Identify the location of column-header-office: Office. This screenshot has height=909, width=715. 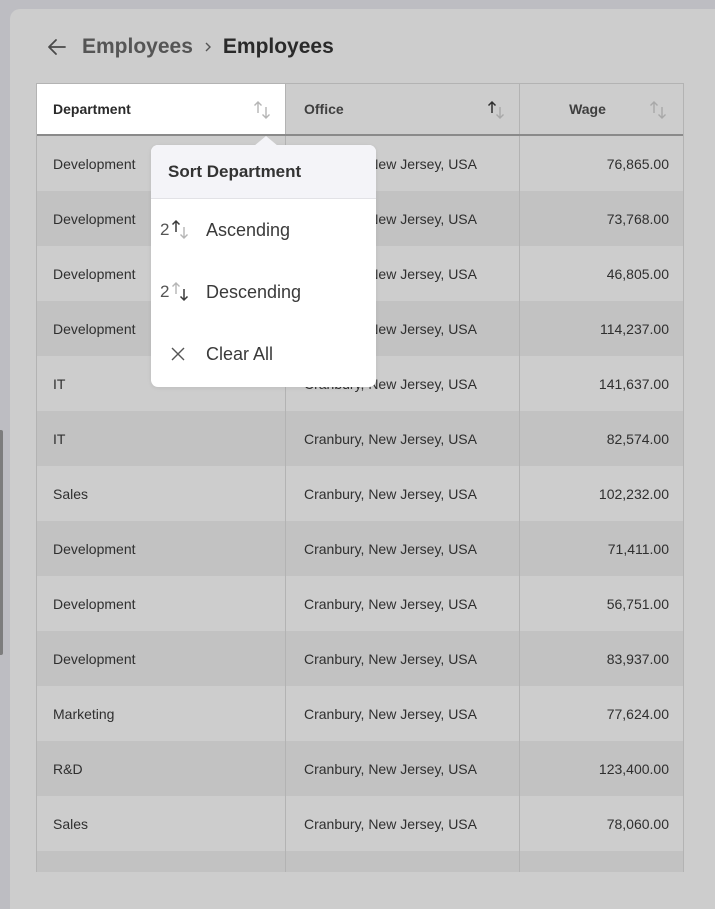
(402, 109).